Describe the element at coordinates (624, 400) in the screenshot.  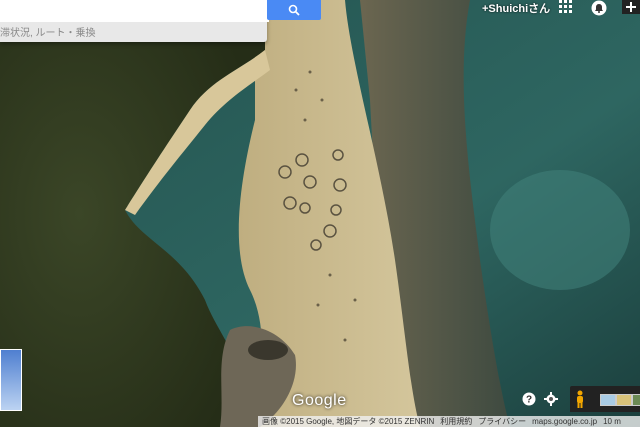
I see `terrain-thumbnail` at that location.